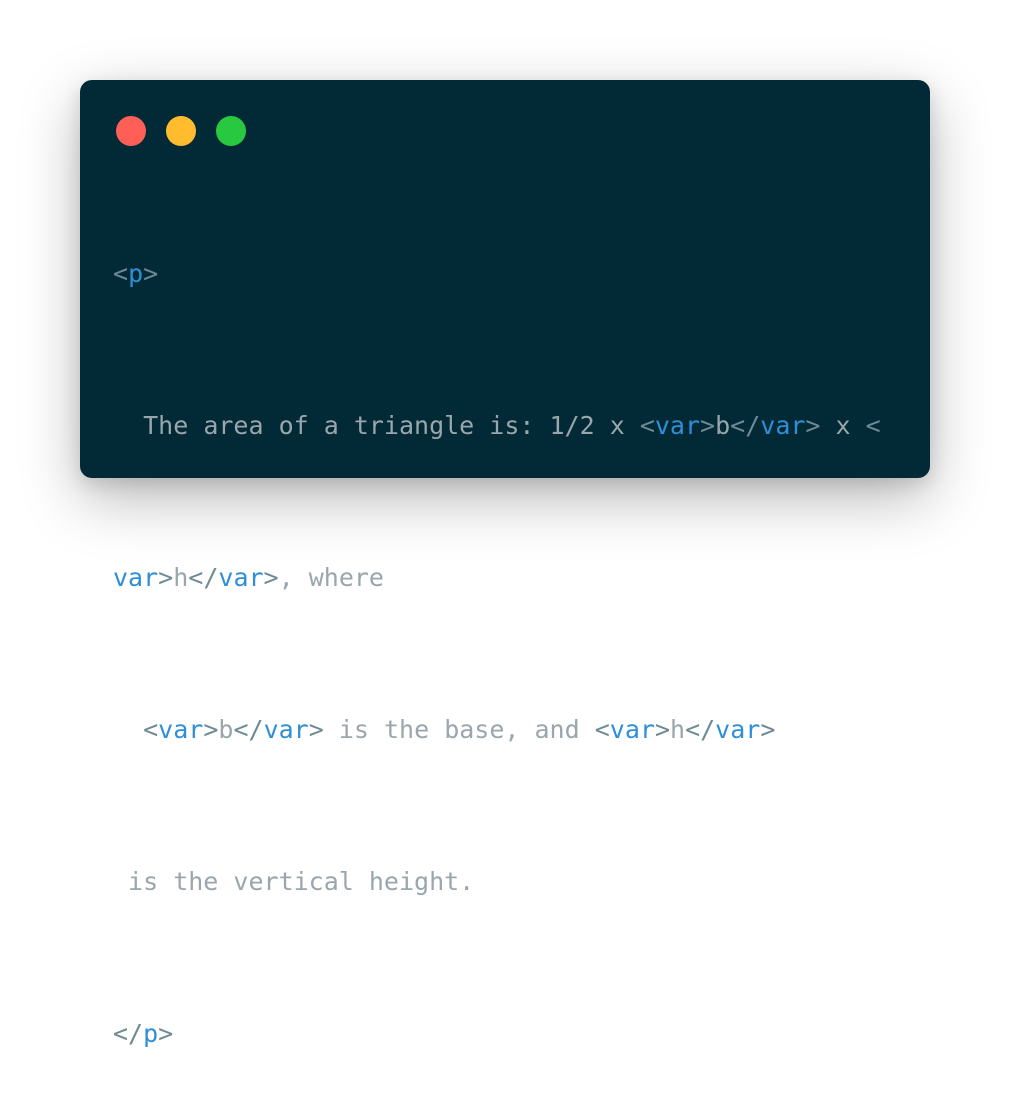  Describe the element at coordinates (231, 131) in the screenshot. I see `zoom-button` at that location.